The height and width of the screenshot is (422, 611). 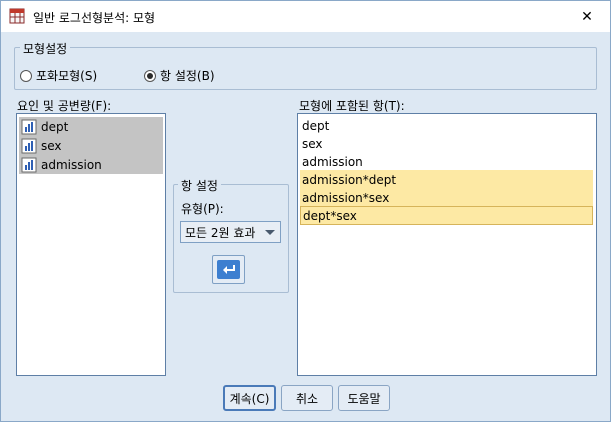 I want to click on help-button-label: 도움말, so click(x=364, y=398).